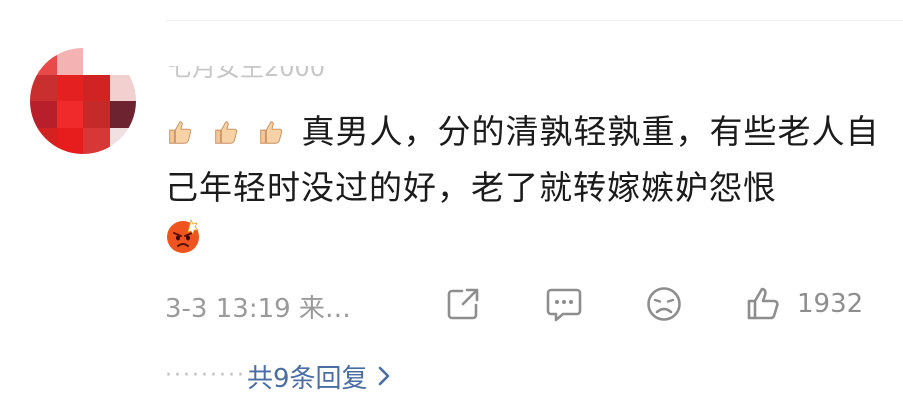 The width and height of the screenshot is (903, 417). What do you see at coordinates (525, 304) in the screenshot?
I see `comment-meta-row: 3-3 13:19 来… 1932` at bounding box center [525, 304].